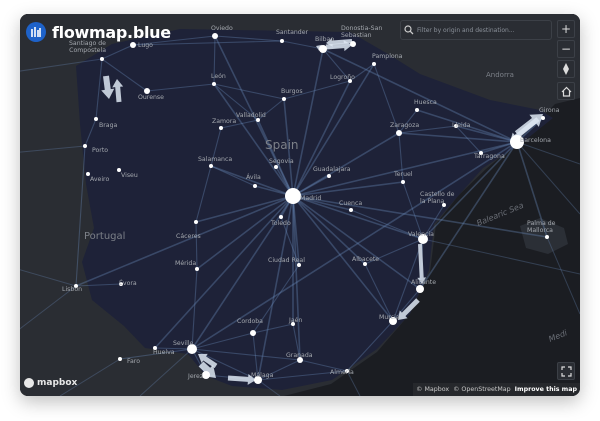 This screenshot has height=421, width=600. Describe the element at coordinates (129, 175) in the screenshot. I see `city-label-viseu: Viseu` at that location.